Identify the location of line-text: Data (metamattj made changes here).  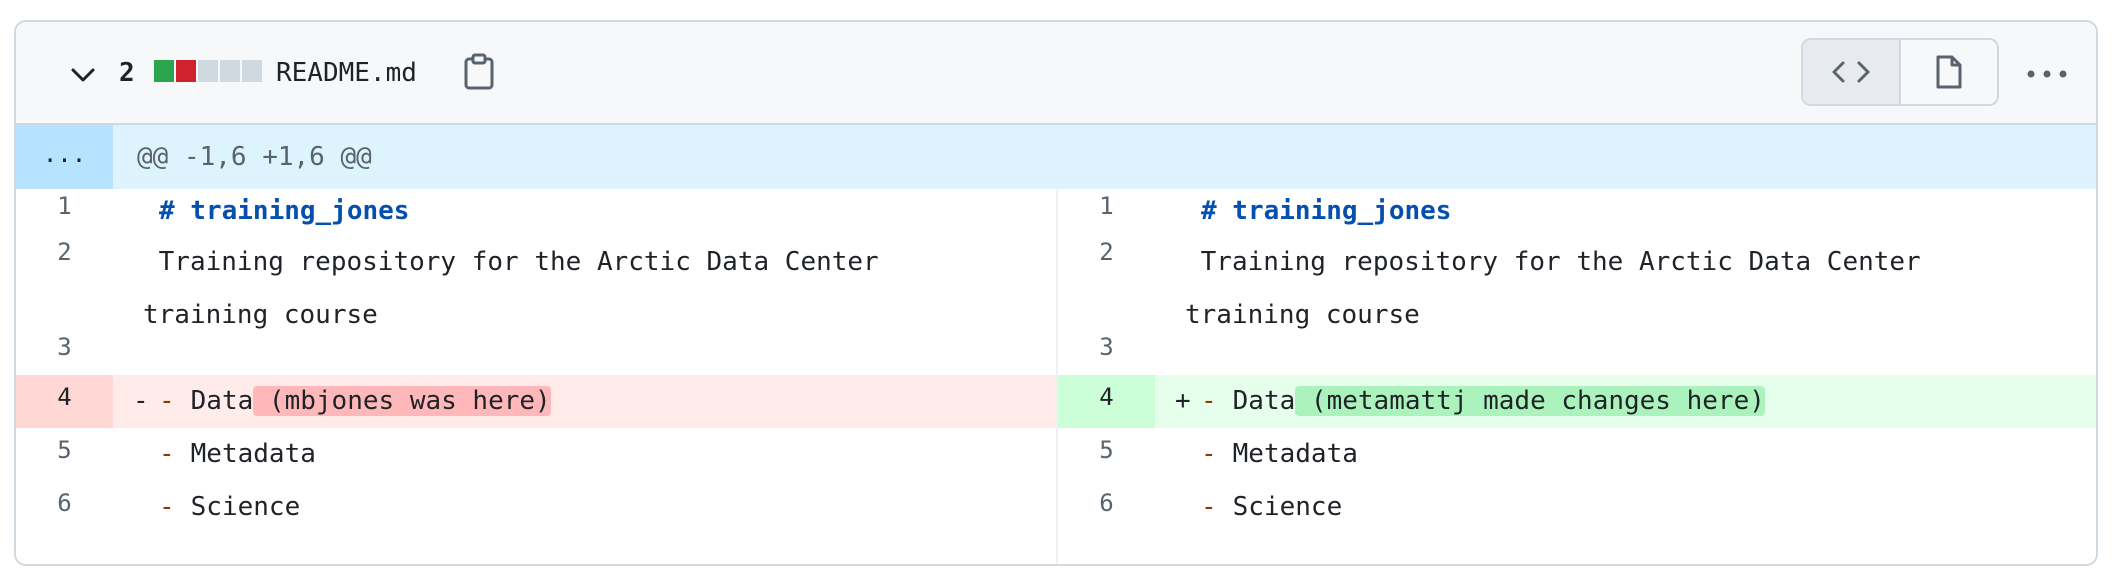
(1491, 401).